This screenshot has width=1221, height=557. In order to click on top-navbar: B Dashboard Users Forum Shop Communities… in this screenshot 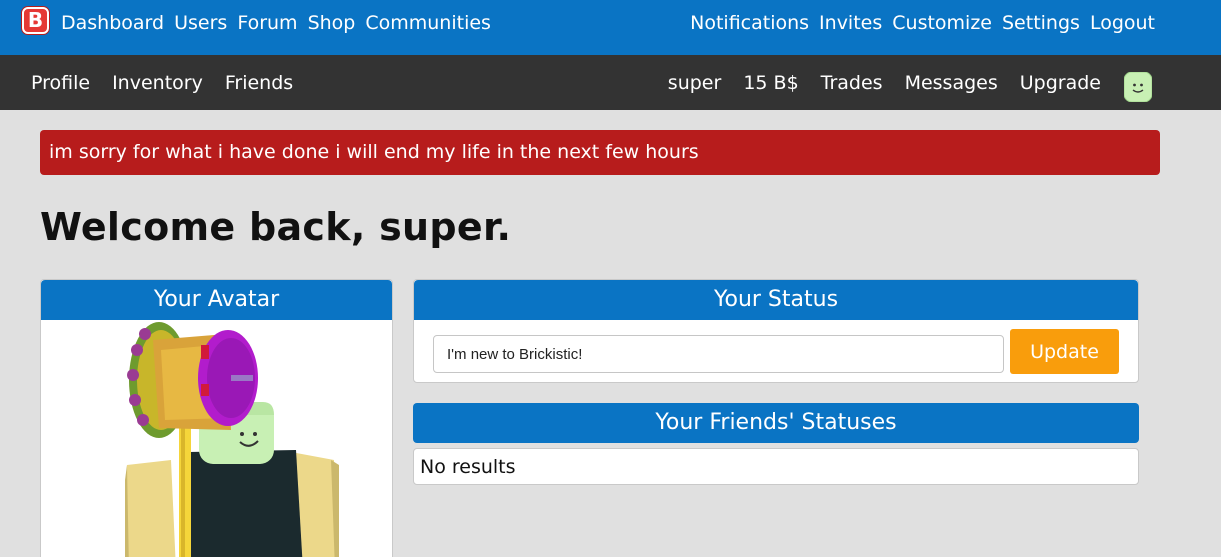, I will do `click(610, 27)`.